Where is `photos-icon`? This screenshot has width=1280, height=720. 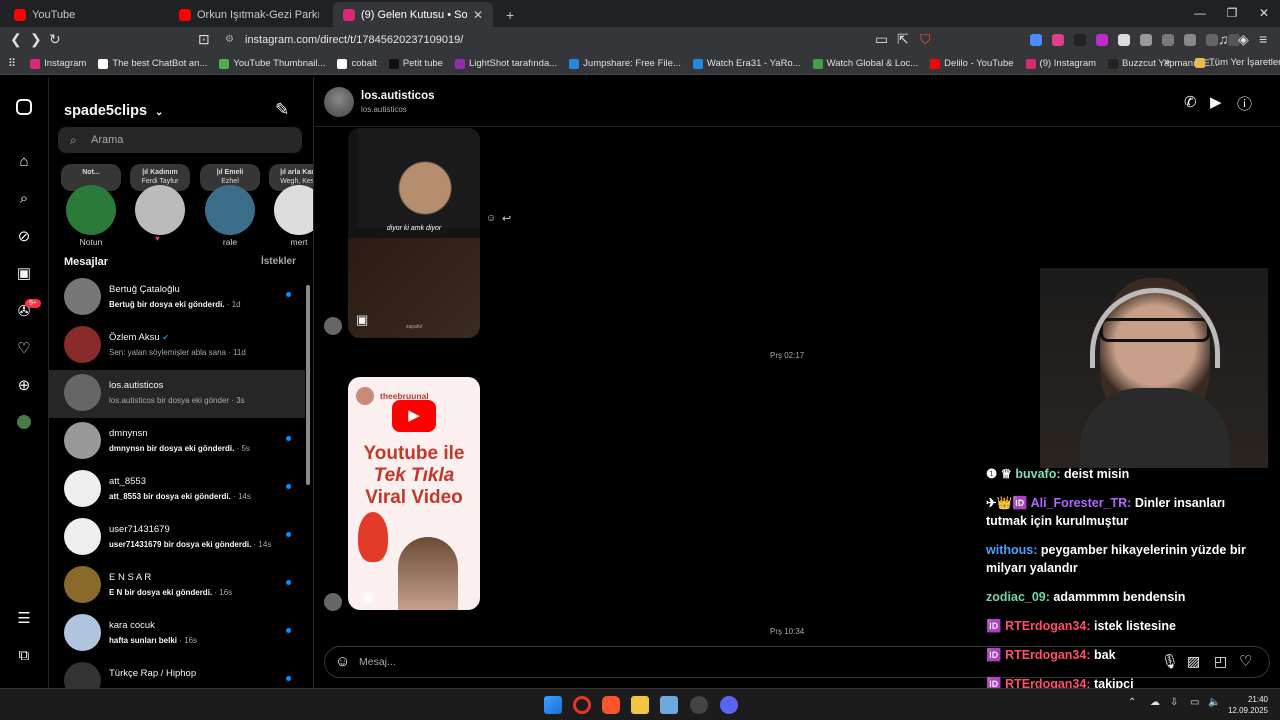
photos-icon is located at coordinates (669, 705).